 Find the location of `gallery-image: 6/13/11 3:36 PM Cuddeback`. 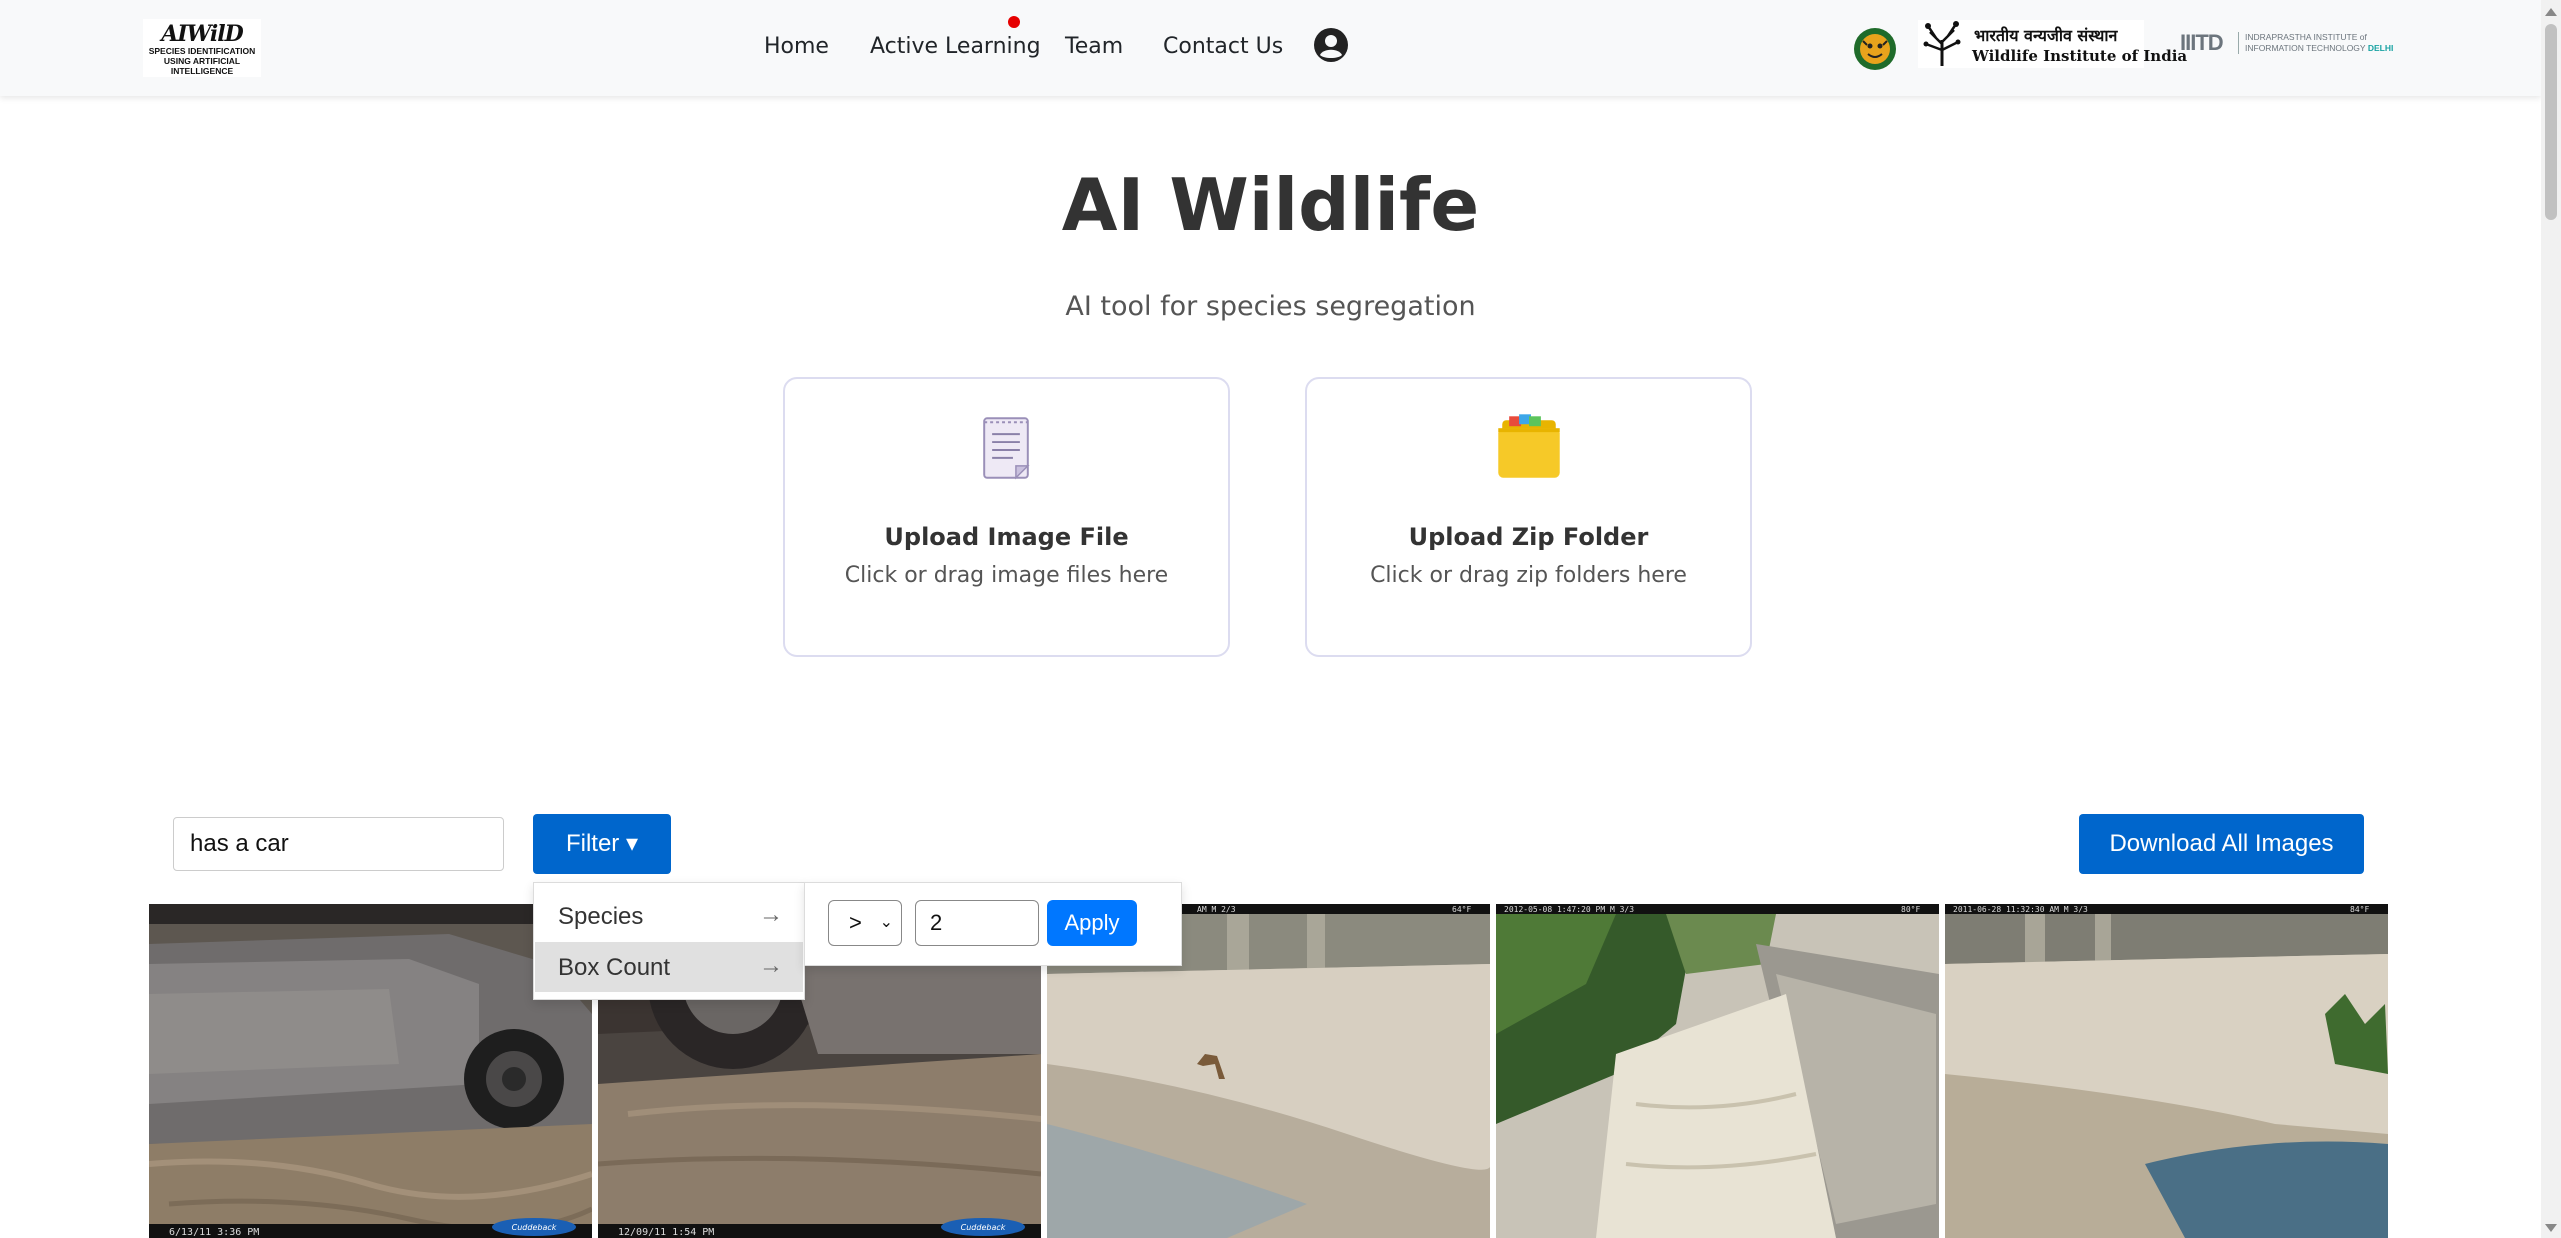

gallery-image: 6/13/11 3:36 PM Cuddeback is located at coordinates (370, 1071).